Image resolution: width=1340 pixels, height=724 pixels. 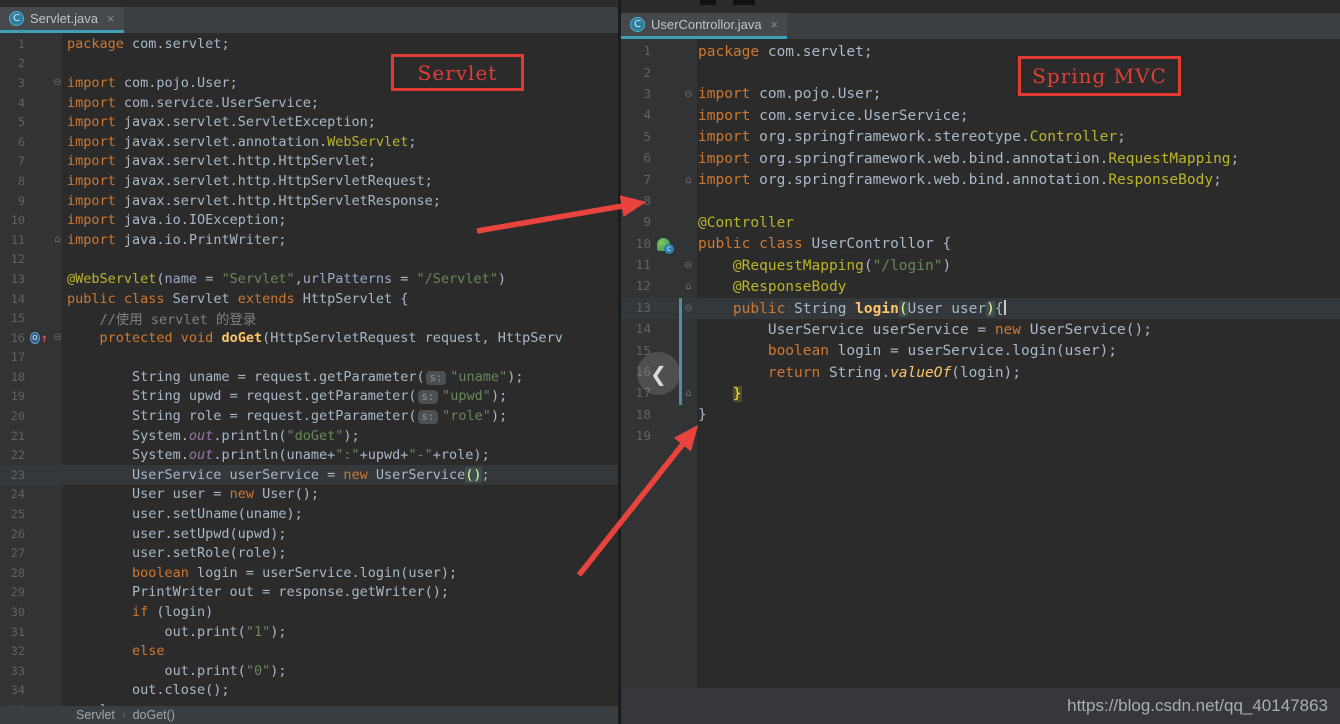 What do you see at coordinates (980, 115) in the screenshot?
I see `code-line: 4 import com.service.UserService;` at bounding box center [980, 115].